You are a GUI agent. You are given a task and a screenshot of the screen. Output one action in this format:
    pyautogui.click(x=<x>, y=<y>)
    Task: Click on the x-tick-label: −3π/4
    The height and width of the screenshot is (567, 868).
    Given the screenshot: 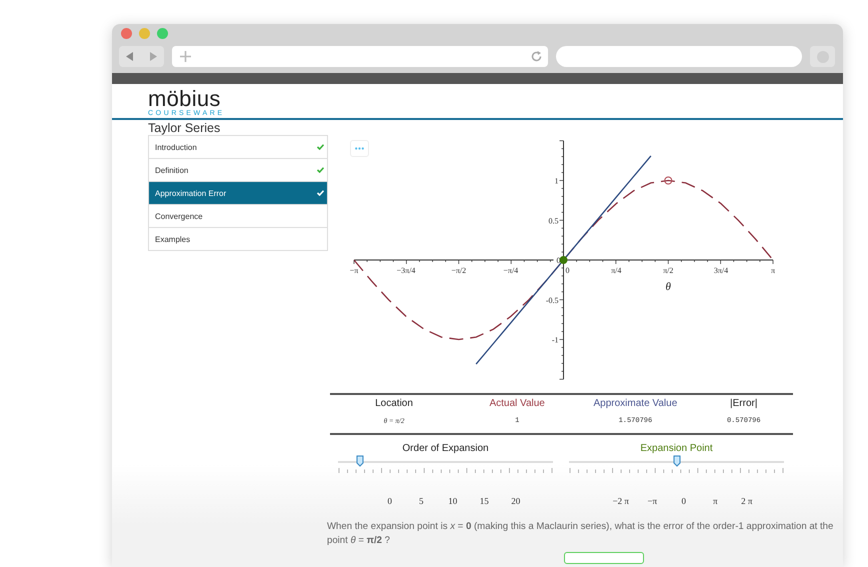 What is the action you would take?
    pyautogui.click(x=406, y=270)
    